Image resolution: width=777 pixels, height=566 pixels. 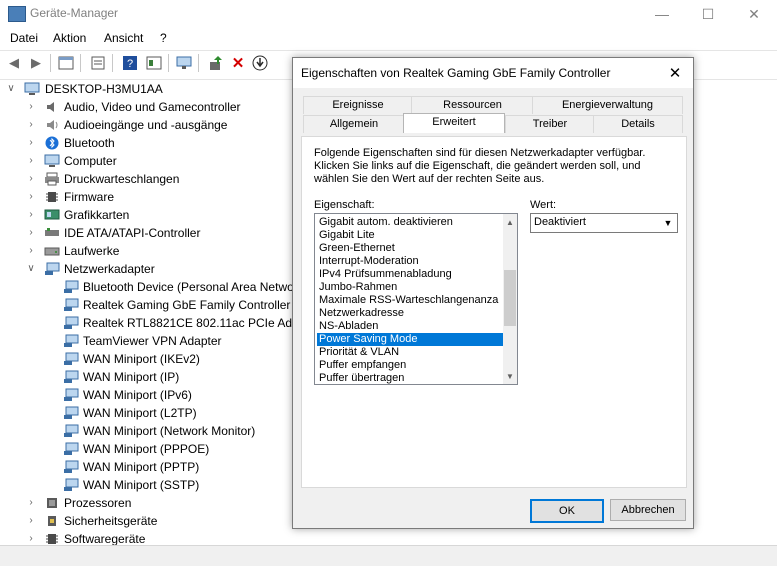 What do you see at coordinates (638, 124) in the screenshot?
I see `tab-details: Details` at bounding box center [638, 124].